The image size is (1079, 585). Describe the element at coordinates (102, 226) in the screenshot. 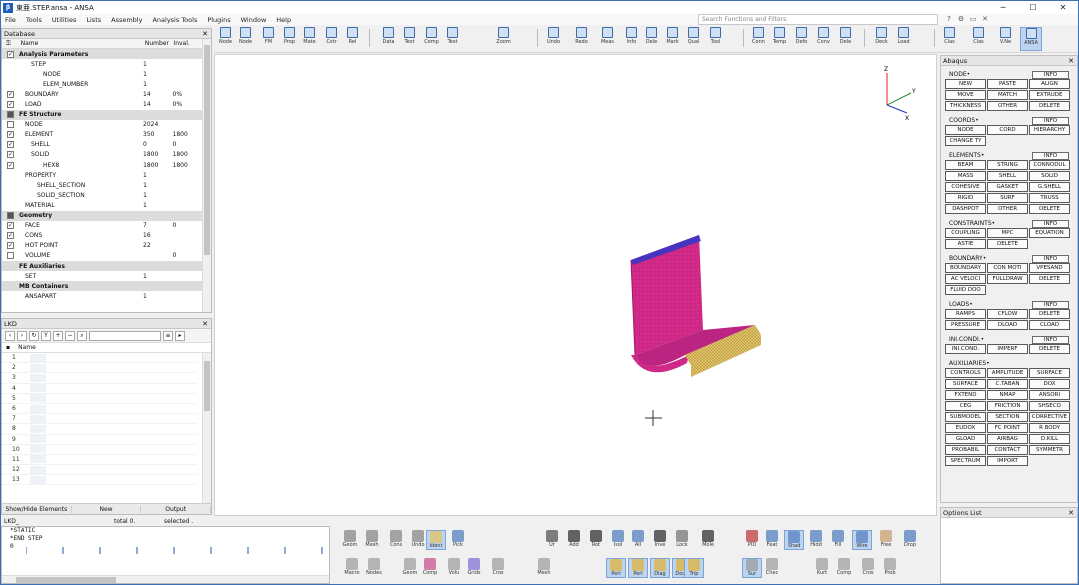

I see `database-row: ✓ FACE 7 0` at that location.